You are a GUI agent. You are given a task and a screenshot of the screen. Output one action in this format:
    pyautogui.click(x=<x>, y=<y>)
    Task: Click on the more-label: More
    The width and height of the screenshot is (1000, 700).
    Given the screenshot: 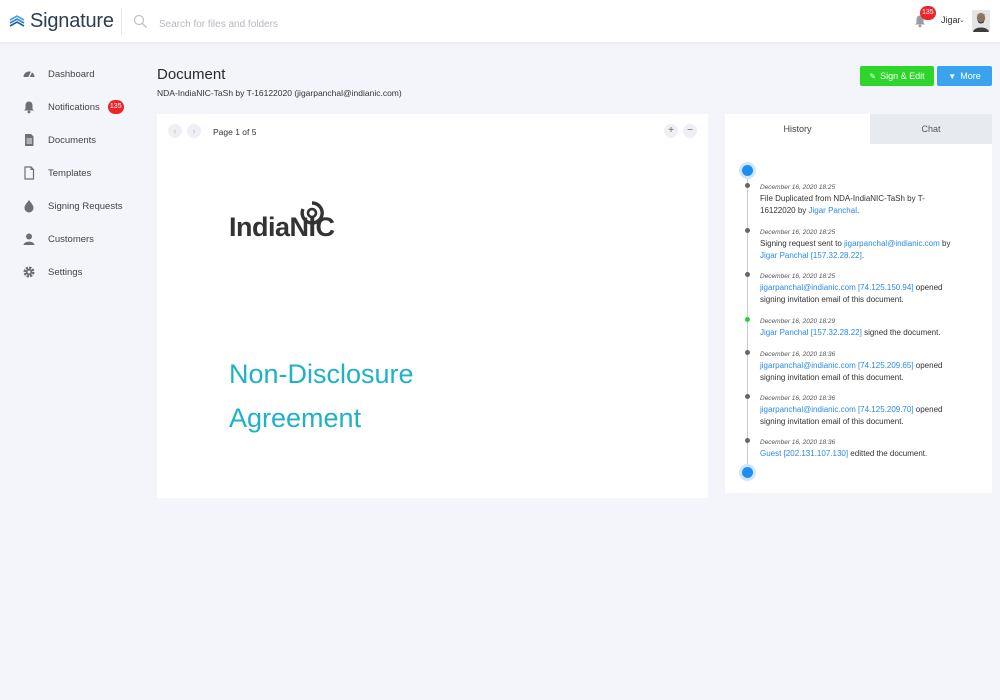 What is the action you would take?
    pyautogui.click(x=970, y=76)
    